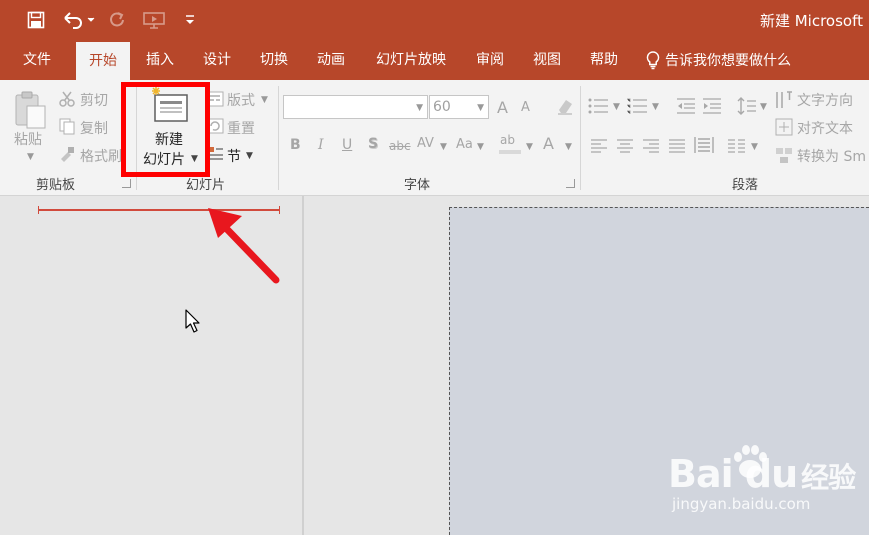 This screenshot has height=535, width=869. Describe the element at coordinates (480, 147) in the screenshot. I see `change-case-dropdown-icon: ▼` at that location.